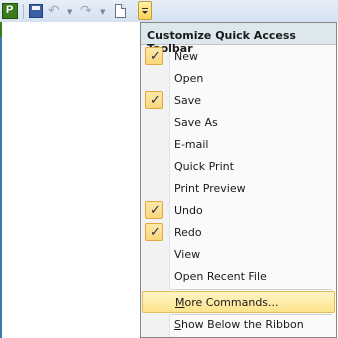 Image resolution: width=338 pixels, height=338 pixels. Describe the element at coordinates (188, 210) in the screenshot. I see `menu-item-label: Undo` at that location.